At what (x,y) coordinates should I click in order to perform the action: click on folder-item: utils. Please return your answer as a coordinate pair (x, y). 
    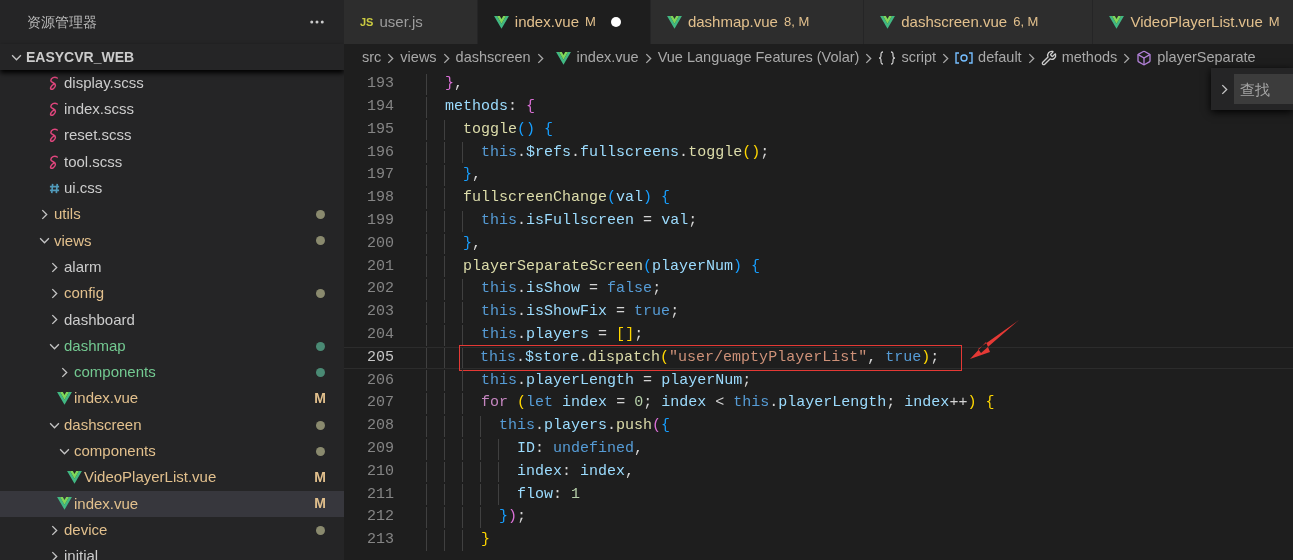
    Looking at the image, I should click on (172, 214).